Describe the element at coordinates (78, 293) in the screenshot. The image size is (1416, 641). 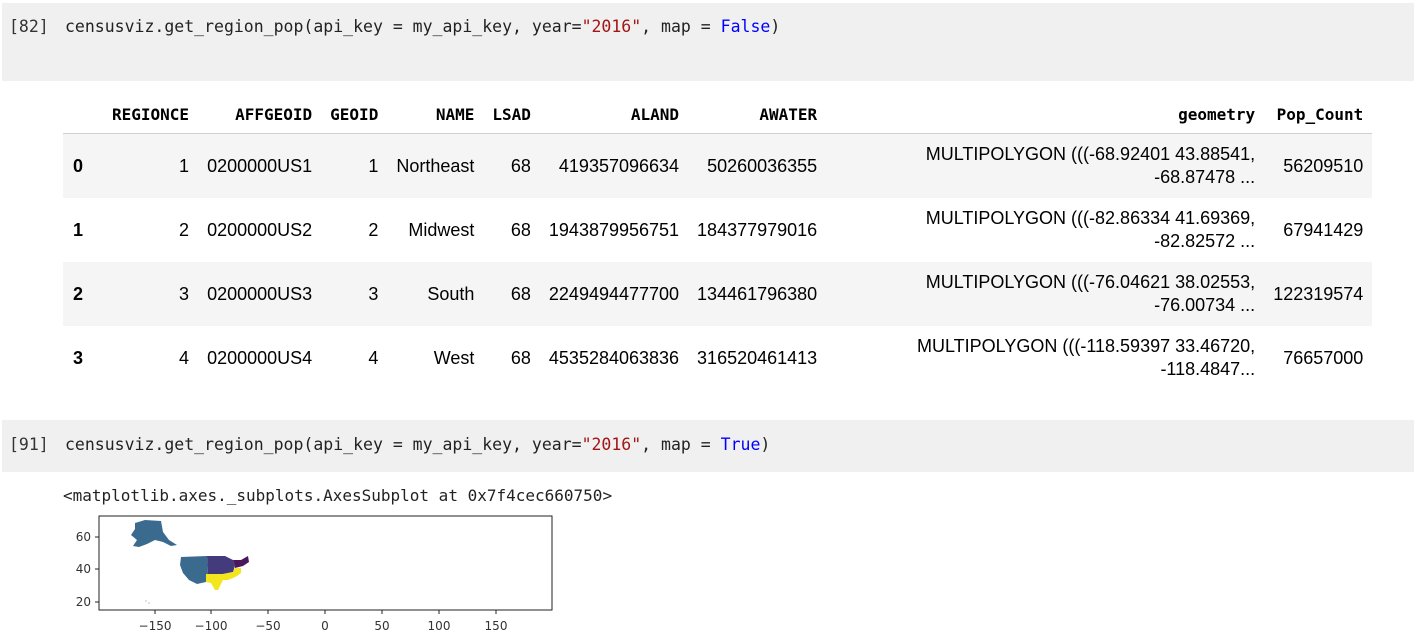
I see `row-index: 2` at that location.